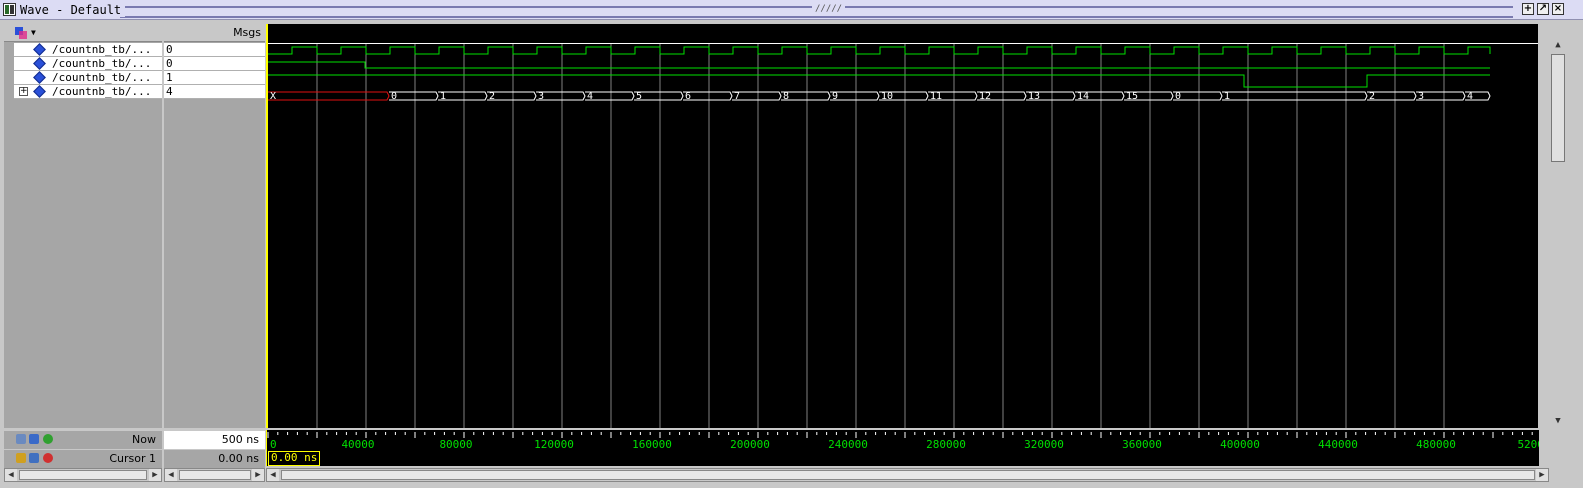  Describe the element at coordinates (1436, 444) in the screenshot. I see `ruler-label: 480000` at that location.